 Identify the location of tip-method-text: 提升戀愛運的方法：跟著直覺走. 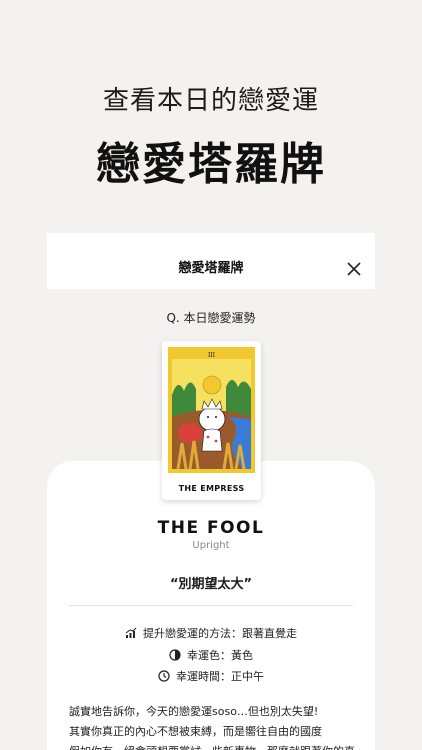
(220, 633).